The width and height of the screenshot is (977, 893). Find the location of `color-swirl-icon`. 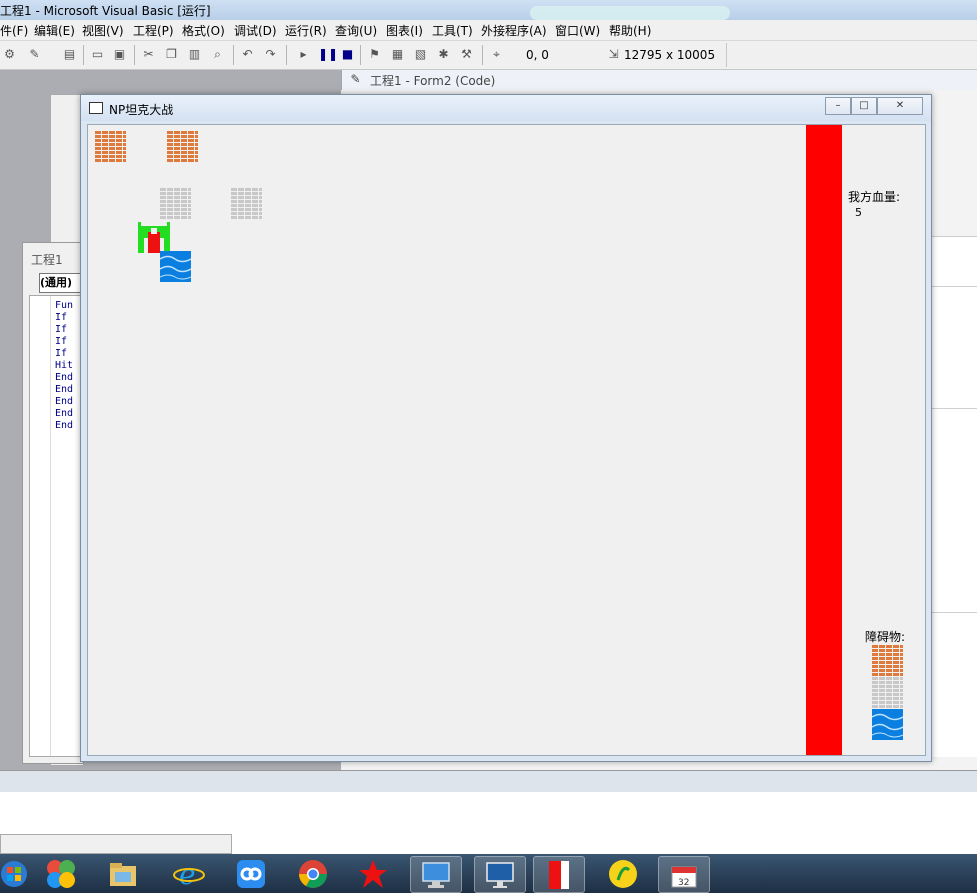

color-swirl-icon is located at coordinates (61, 873).